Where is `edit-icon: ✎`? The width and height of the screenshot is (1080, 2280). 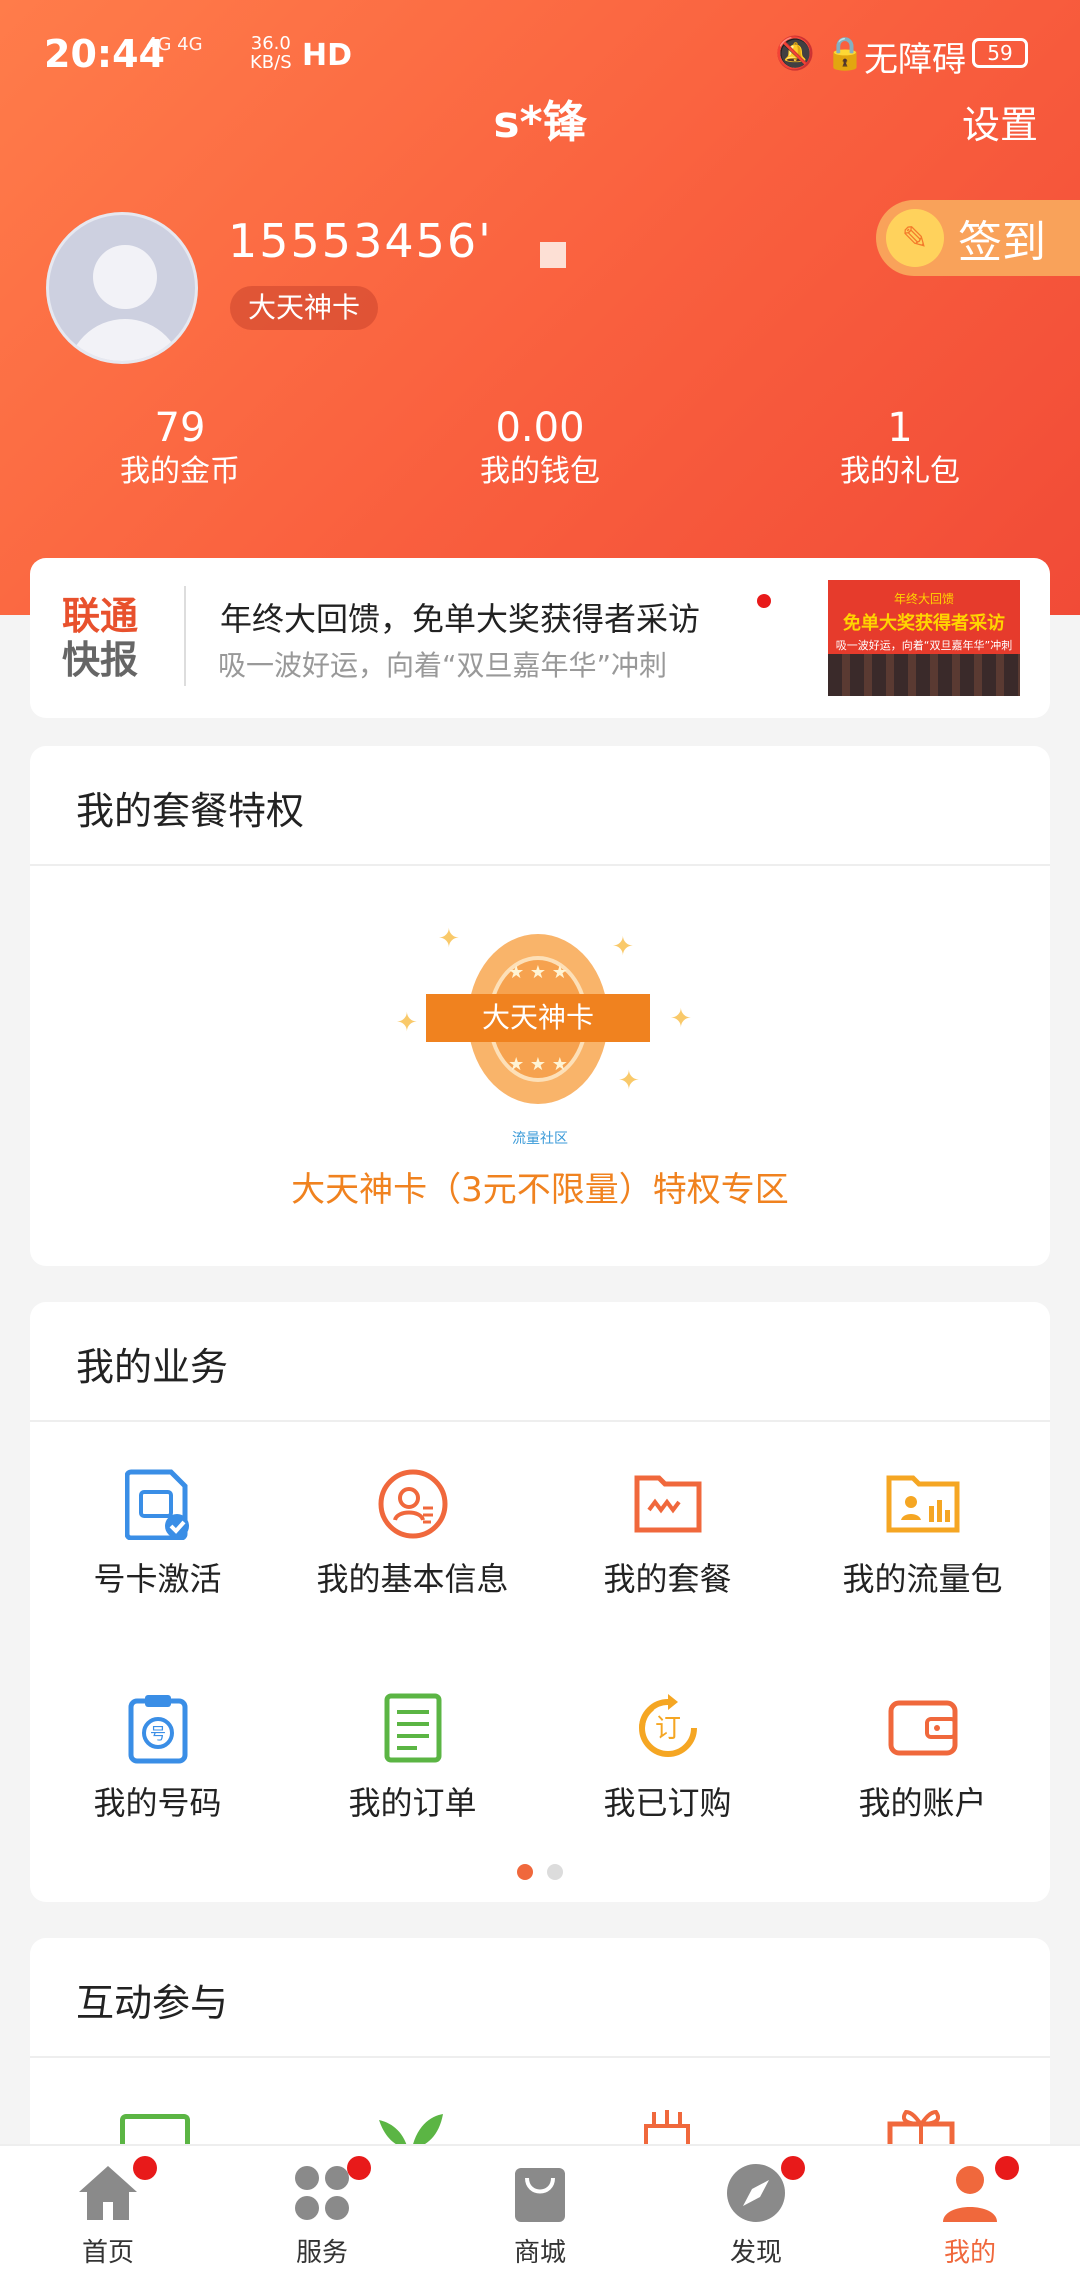 edit-icon: ✎ is located at coordinates (915, 238).